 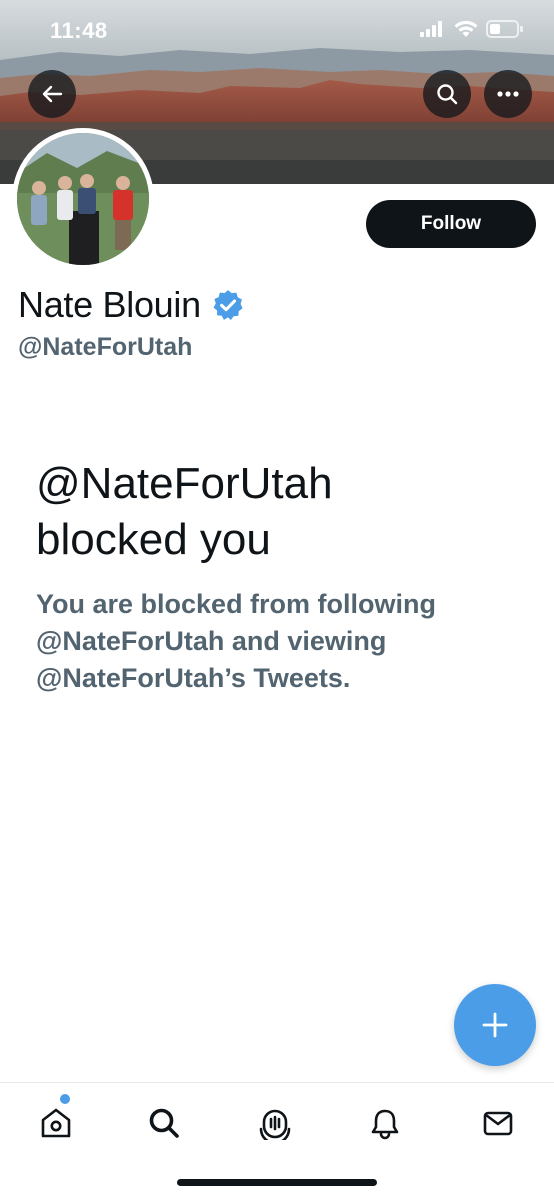 What do you see at coordinates (466, 28) in the screenshot?
I see `wifi-icon` at bounding box center [466, 28].